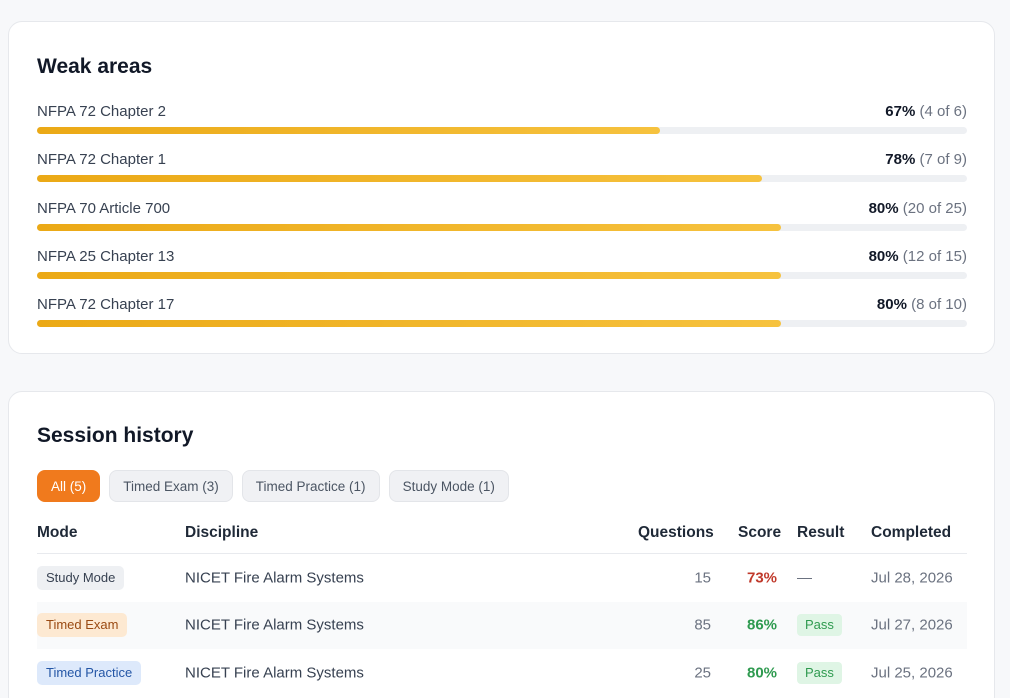 This screenshot has height=698, width=1010. Describe the element at coordinates (759, 533) in the screenshot. I see `column-header-score: Score` at that location.